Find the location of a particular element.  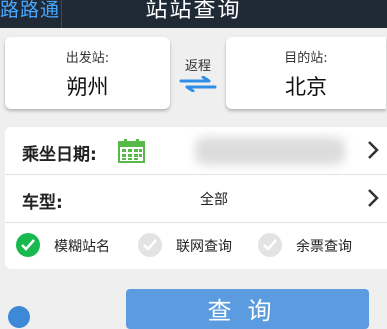

swap-label: 返程 is located at coordinates (197, 66).